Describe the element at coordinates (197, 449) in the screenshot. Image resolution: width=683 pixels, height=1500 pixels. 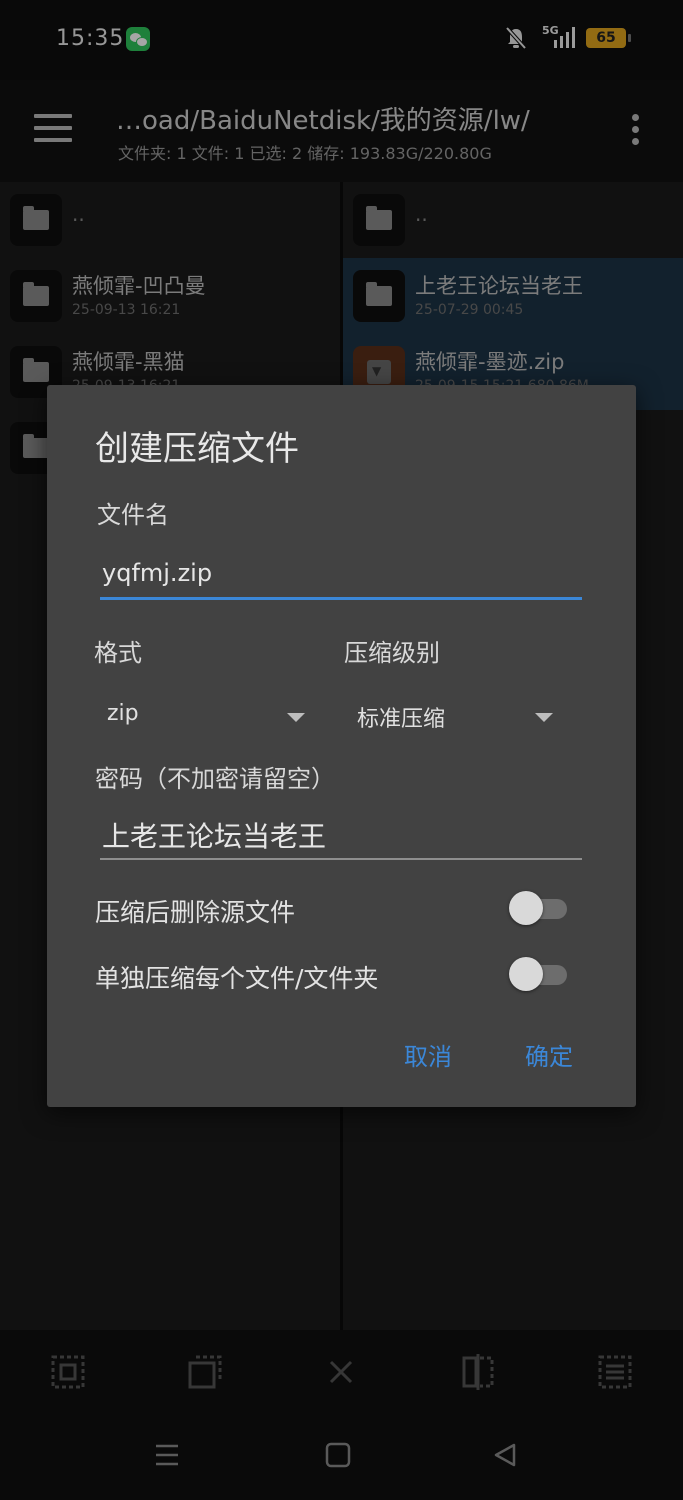
I see `dialog-title: 创建压缩文件` at that location.